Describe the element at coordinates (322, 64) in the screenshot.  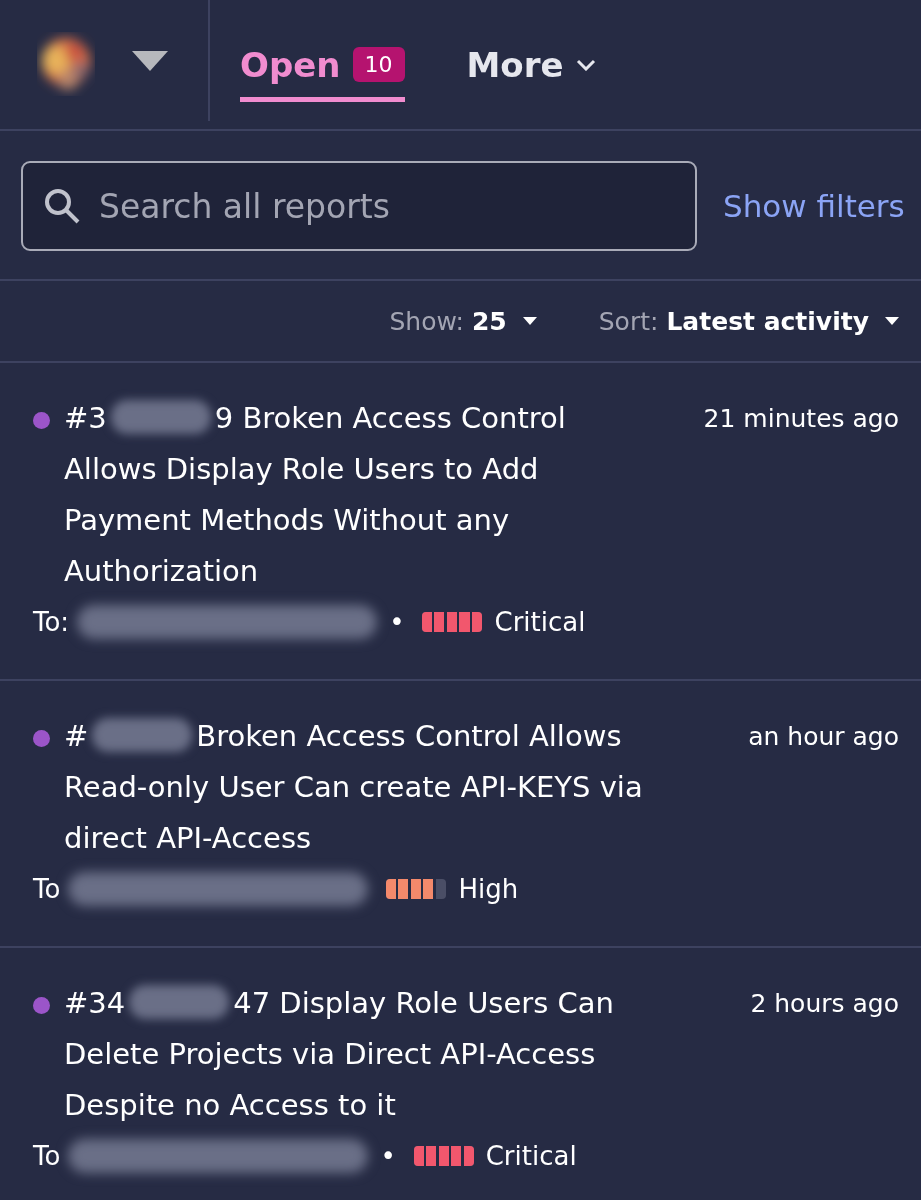
I see `tab: Open 10` at that location.